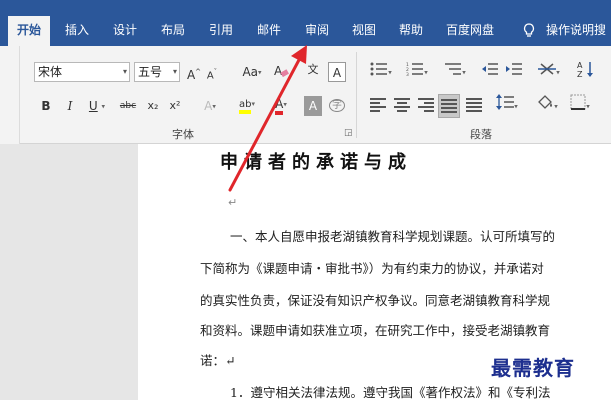 This screenshot has height=400, width=611. Describe the element at coordinates (183, 134) in the screenshot. I see `font-group-label: 字体` at that location.